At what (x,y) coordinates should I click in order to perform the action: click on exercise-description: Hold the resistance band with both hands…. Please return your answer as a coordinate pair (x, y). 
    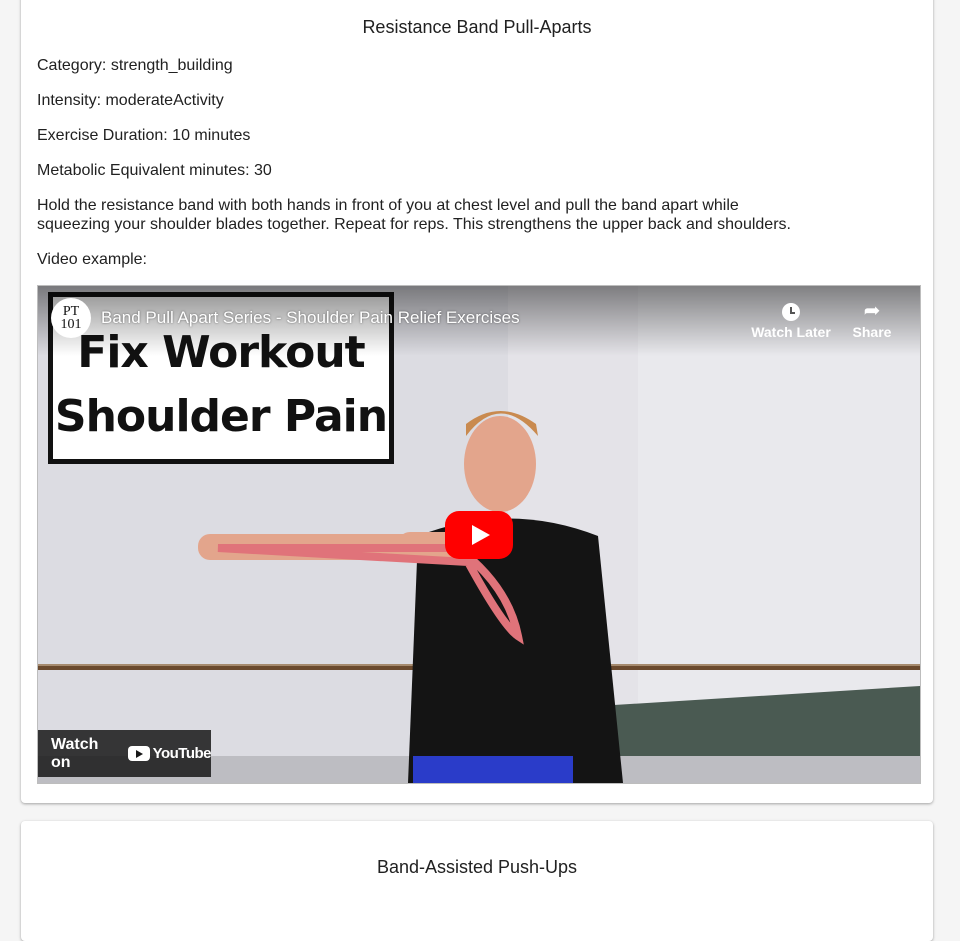
    Looking at the image, I should click on (414, 215).